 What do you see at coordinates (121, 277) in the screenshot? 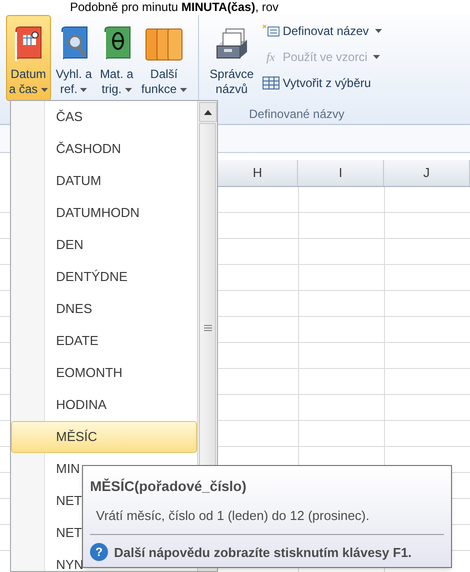
I see `menu-item: DENTÝDNE` at bounding box center [121, 277].